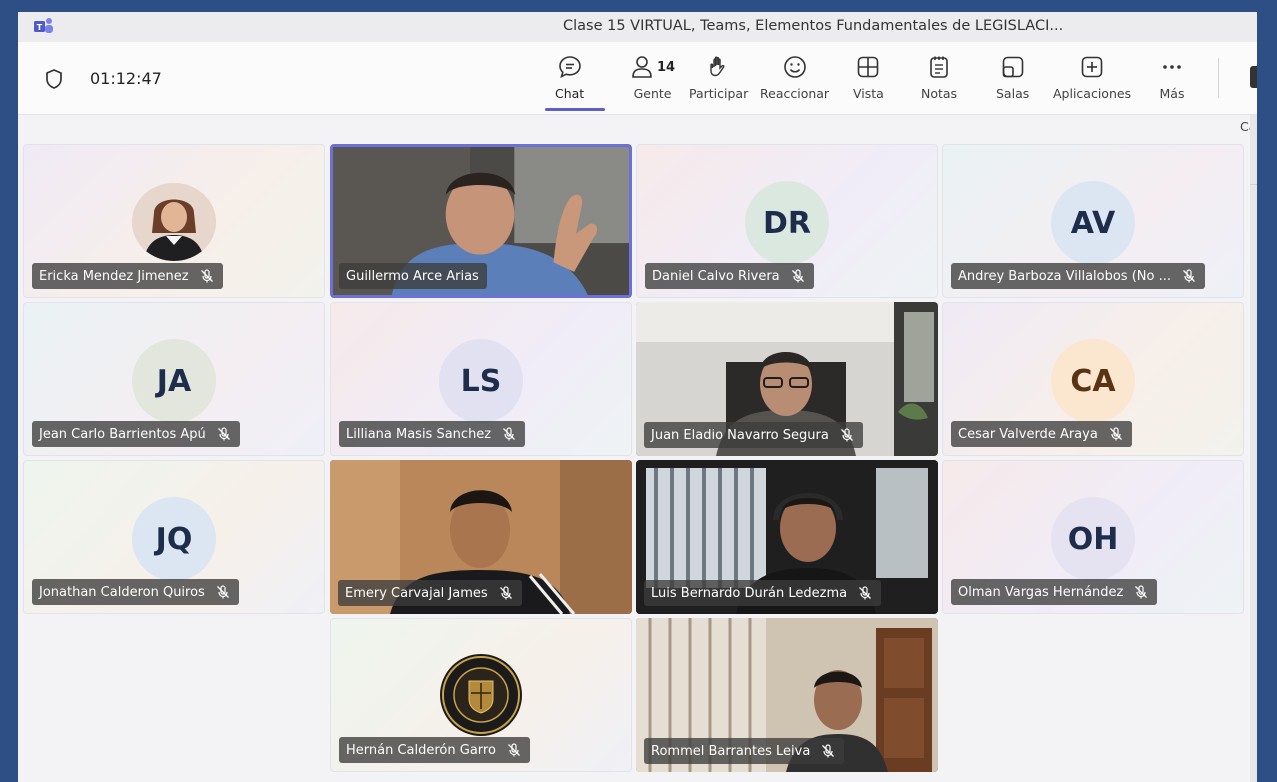 The image size is (1277, 782). Describe the element at coordinates (569, 80) in the screenshot. I see `chat-button: Chat` at that location.